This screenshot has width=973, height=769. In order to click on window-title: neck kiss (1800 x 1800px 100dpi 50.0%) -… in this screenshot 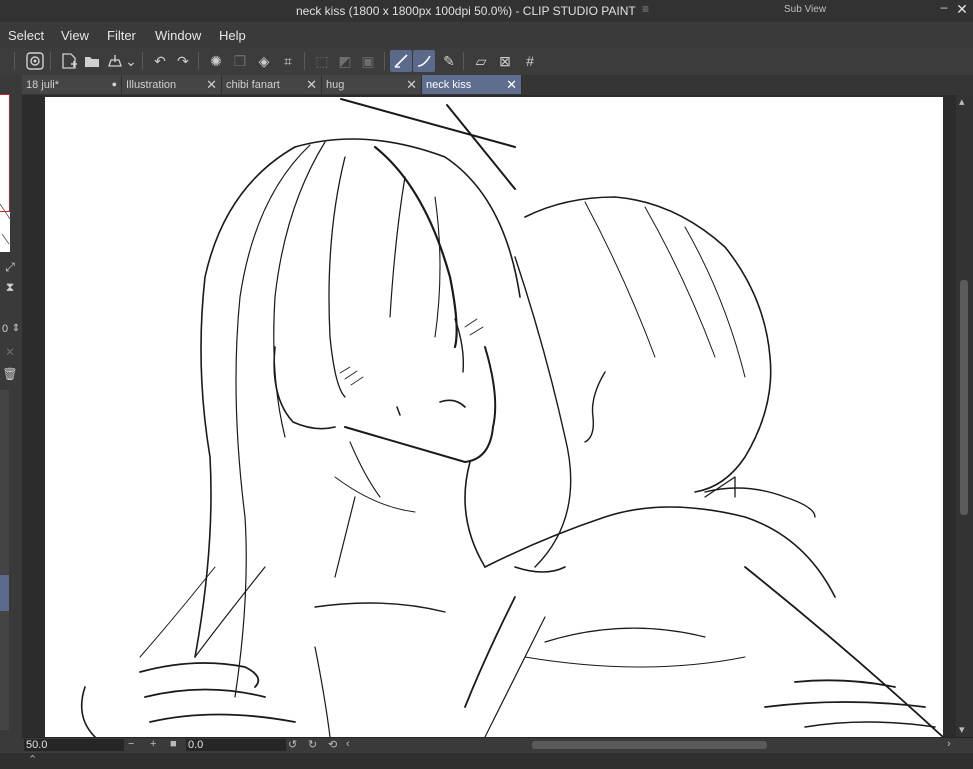, I will do `click(466, 11)`.